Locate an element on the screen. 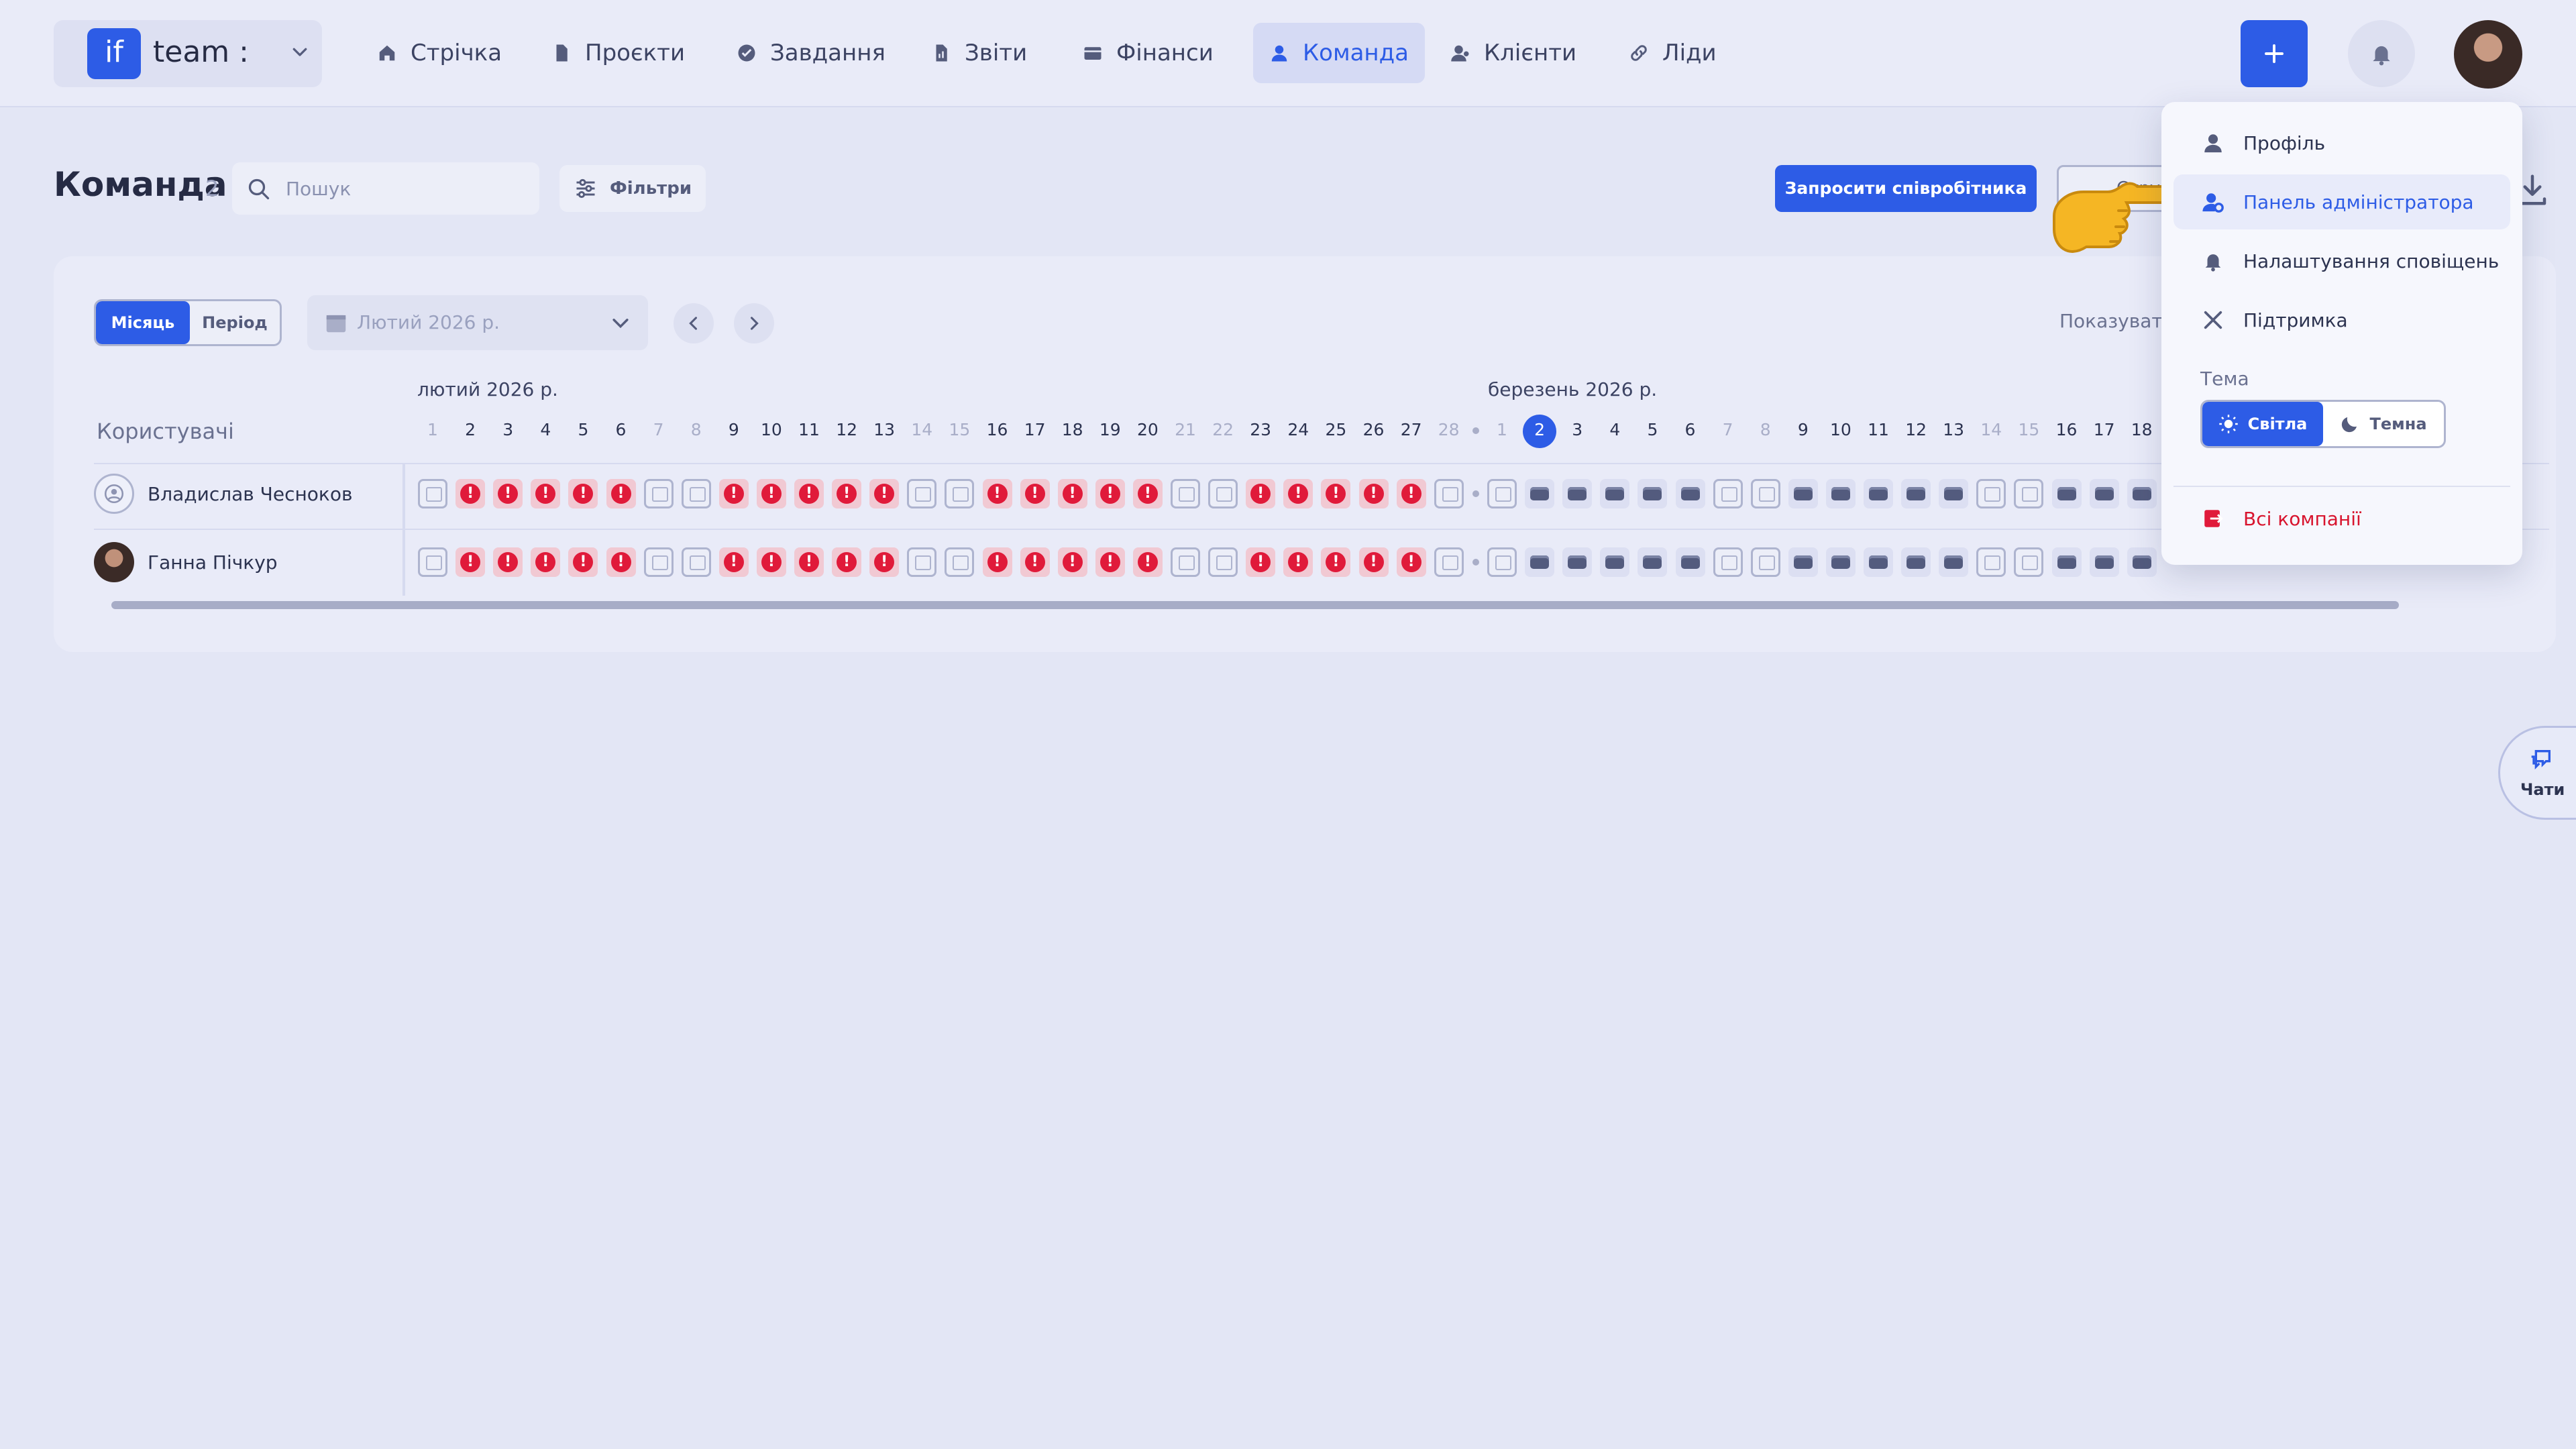 This screenshot has height=1449, width=2576. company-switcher: if team : is located at coordinates (188, 53).